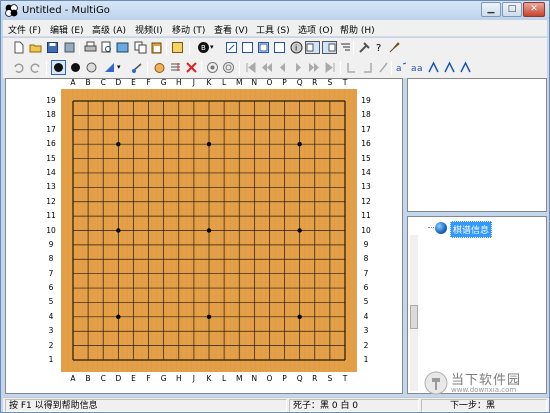 This screenshot has height=413, width=550. I want to click on row-label: 16, so click(51, 144).